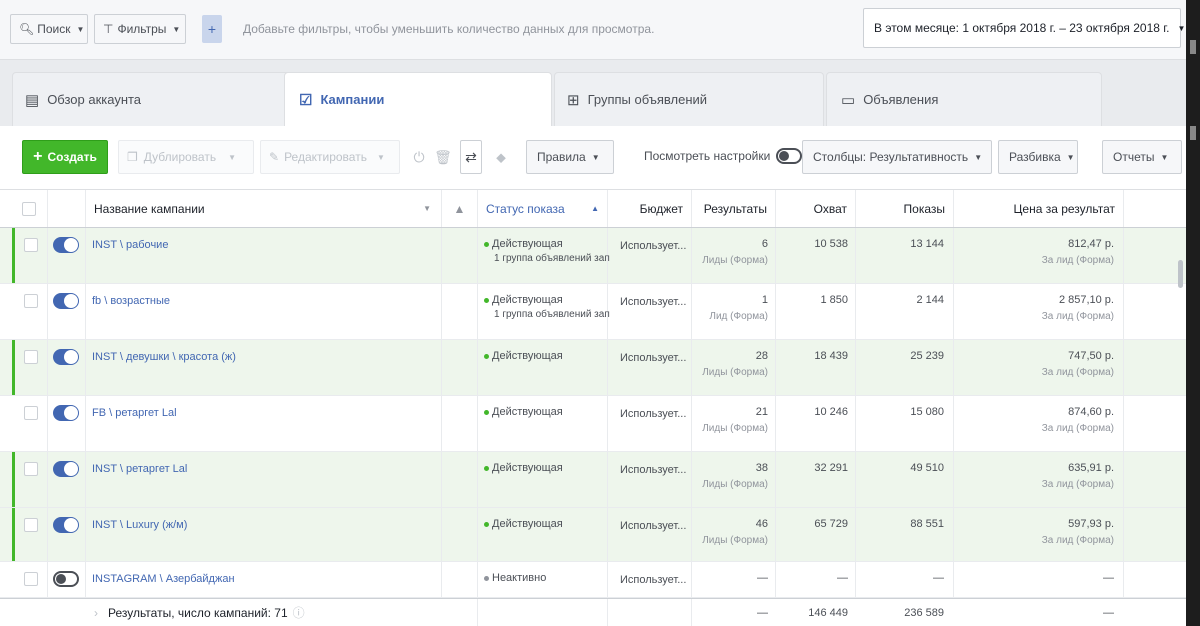  I want to click on campaign-name-link: FB \ ретаргет Lal, so click(134, 413).